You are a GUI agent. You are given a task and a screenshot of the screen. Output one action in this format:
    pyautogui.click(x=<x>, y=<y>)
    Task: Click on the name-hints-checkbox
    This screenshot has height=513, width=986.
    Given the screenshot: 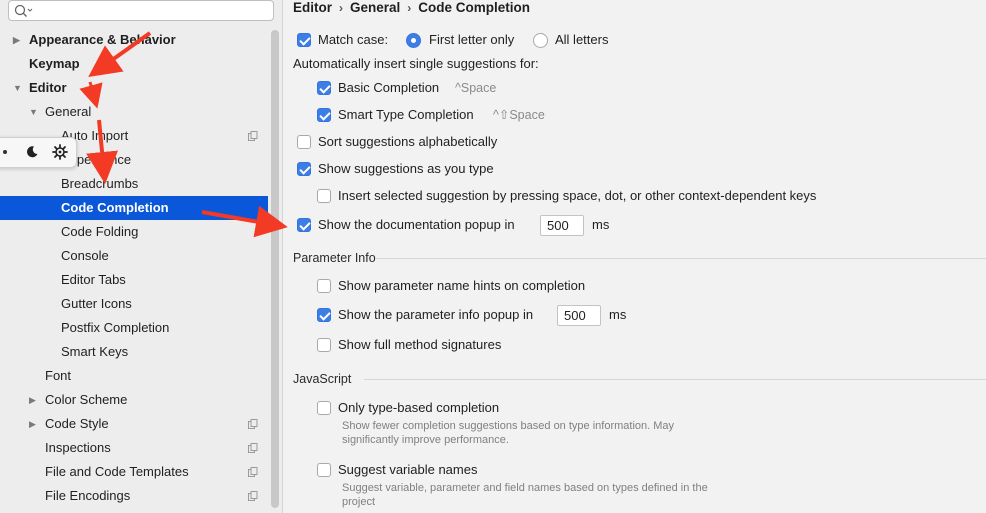 What is the action you would take?
    pyautogui.click(x=324, y=286)
    